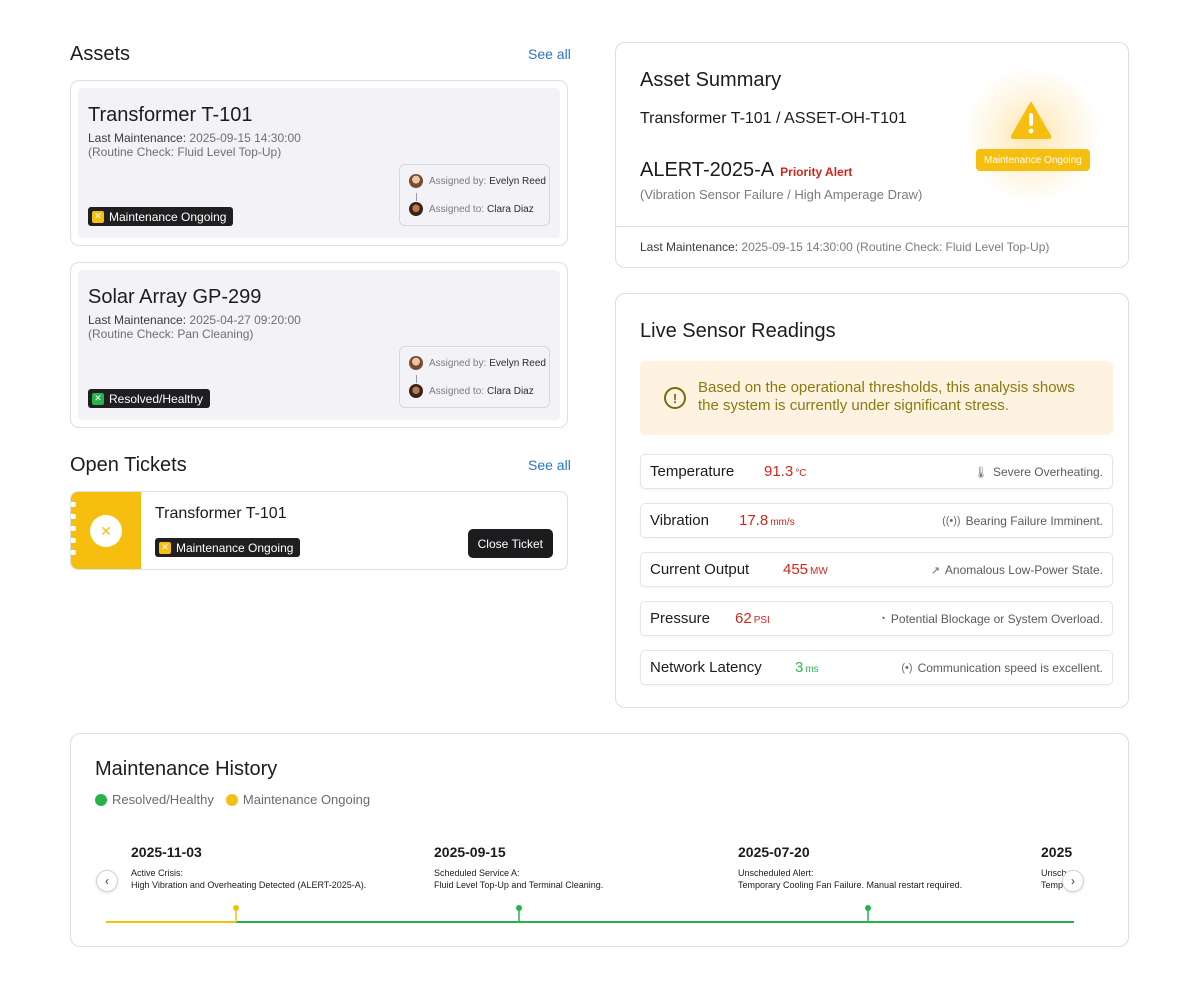  Describe the element at coordinates (951, 521) in the screenshot. I see `vibration-icon: ((•))` at that location.